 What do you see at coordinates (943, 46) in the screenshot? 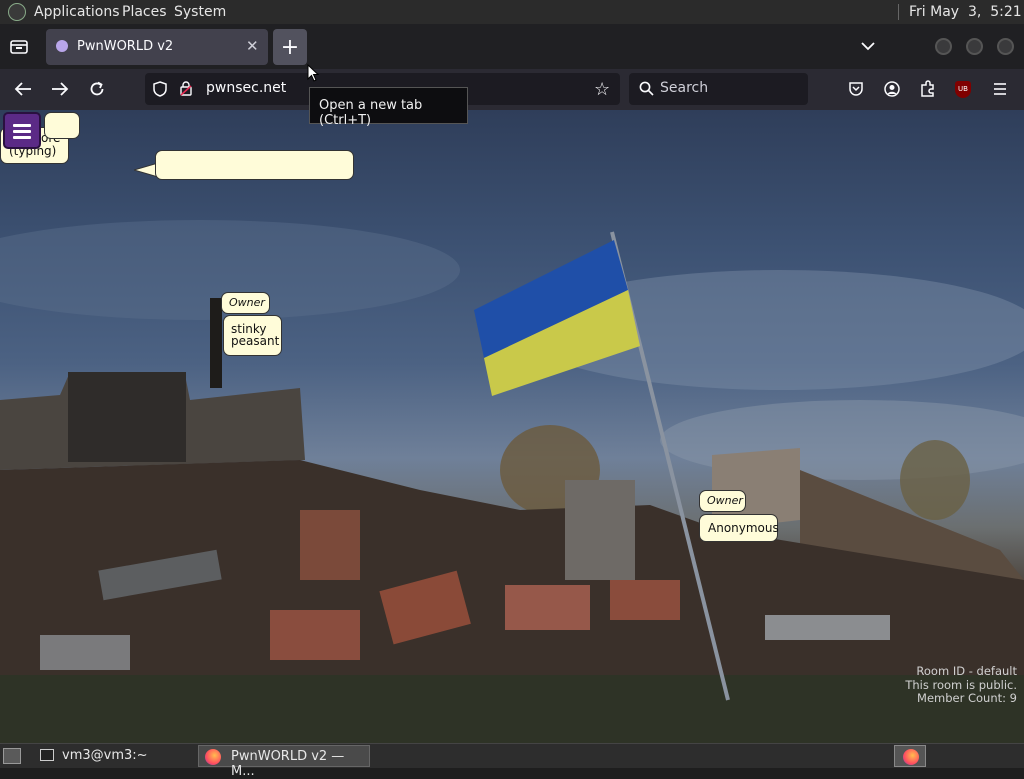
I see `window-minimize-button` at bounding box center [943, 46].